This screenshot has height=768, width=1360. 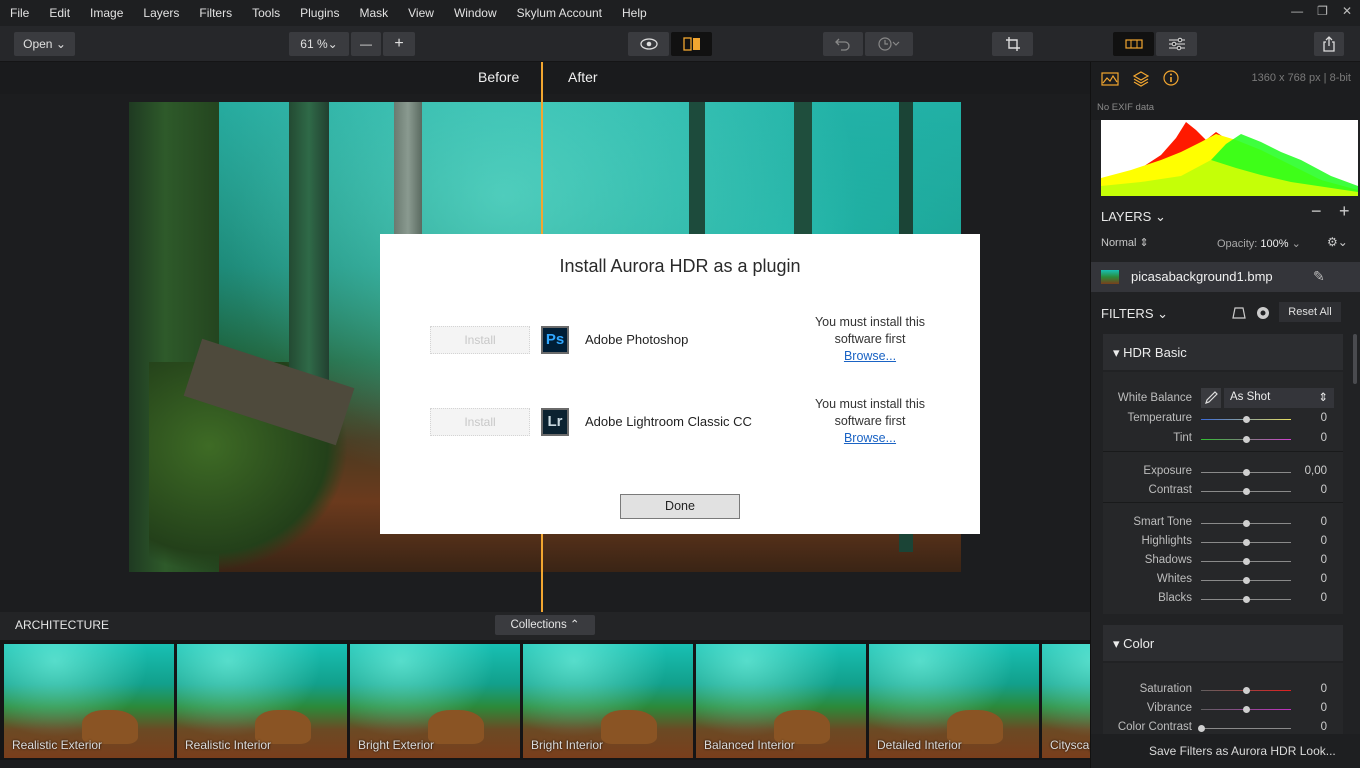 I want to click on hdr-basic-header: ▾ HDR Basic, so click(x=1223, y=352).